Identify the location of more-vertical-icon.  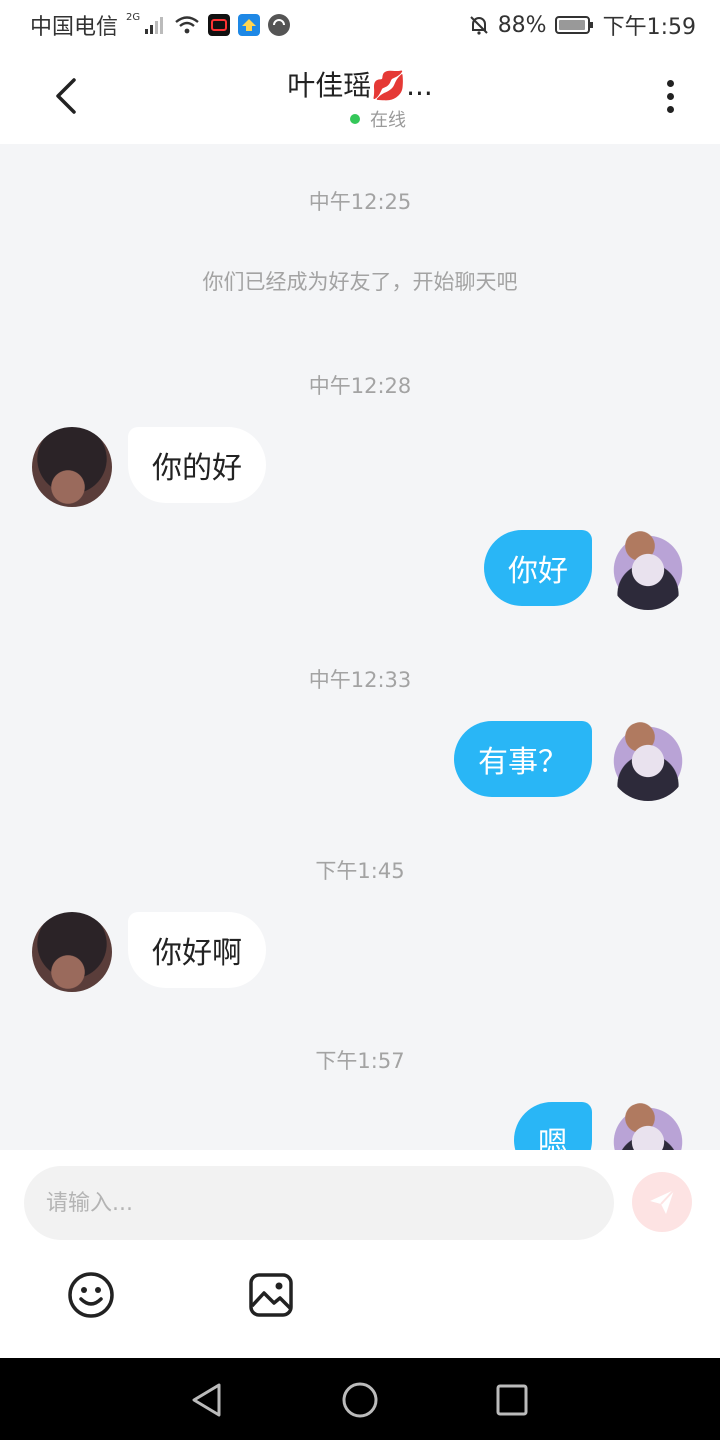
(670, 83).